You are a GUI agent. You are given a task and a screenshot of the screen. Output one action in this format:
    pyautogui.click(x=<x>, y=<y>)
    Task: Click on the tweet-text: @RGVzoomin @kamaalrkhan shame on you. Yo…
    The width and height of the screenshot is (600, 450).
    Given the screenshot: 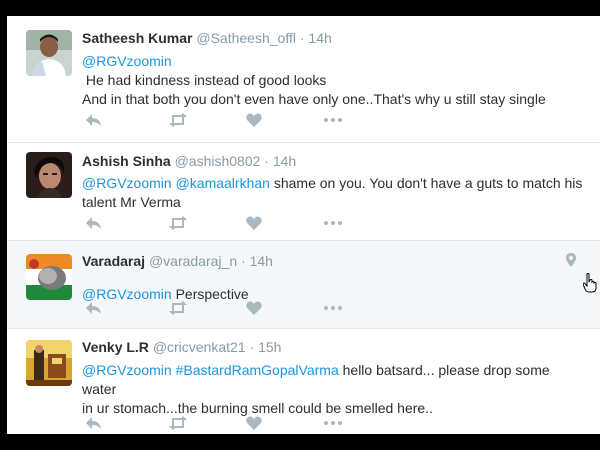 What is the action you would take?
    pyautogui.click(x=334, y=193)
    